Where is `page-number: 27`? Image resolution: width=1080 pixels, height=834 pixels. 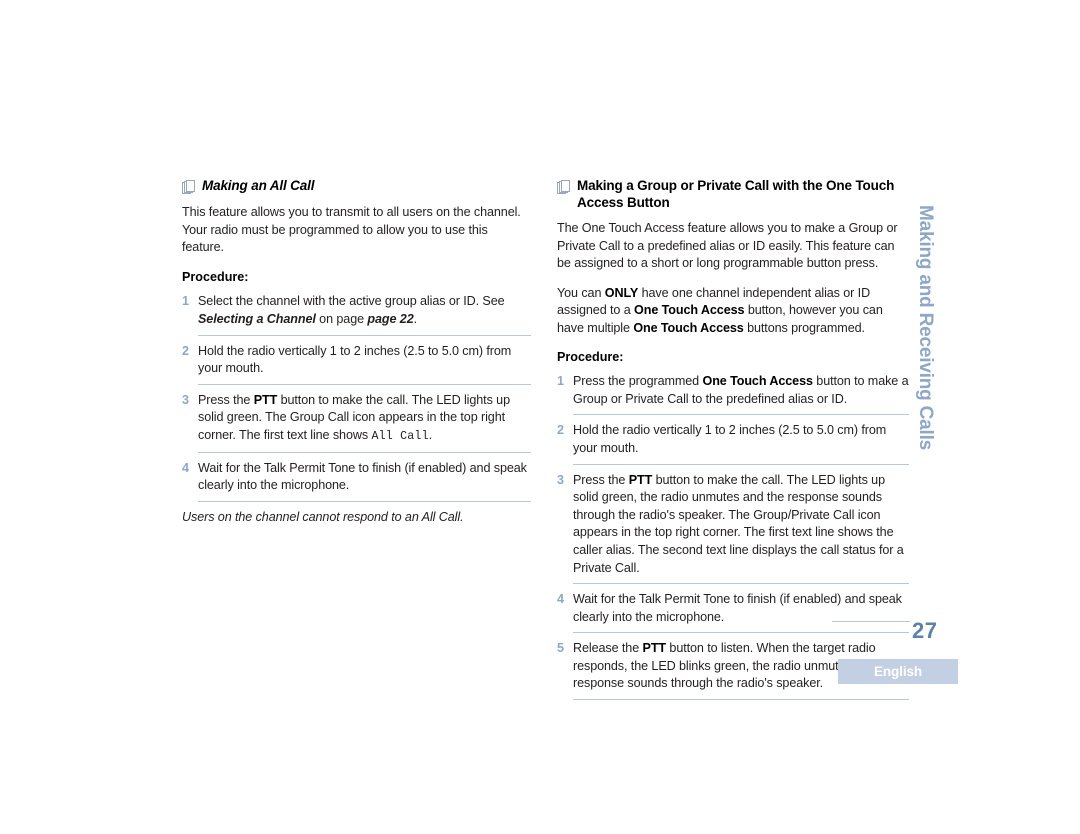 page-number: 27 is located at coordinates (925, 630).